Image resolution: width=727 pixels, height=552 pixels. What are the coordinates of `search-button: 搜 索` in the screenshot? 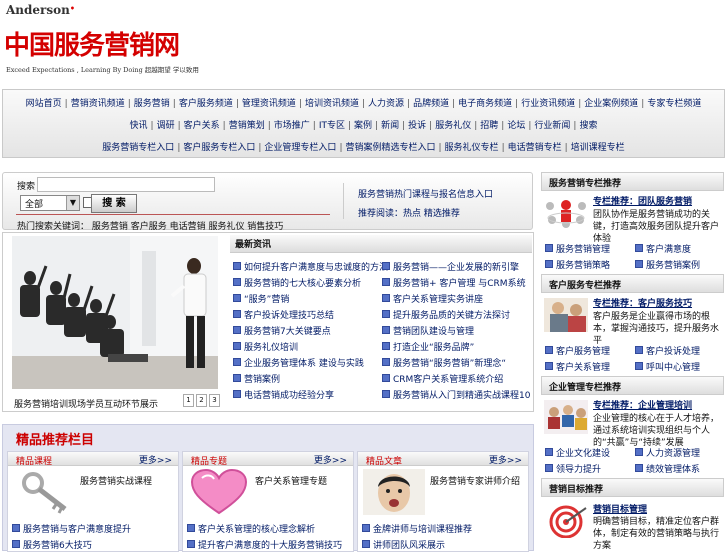 It's located at (114, 203).